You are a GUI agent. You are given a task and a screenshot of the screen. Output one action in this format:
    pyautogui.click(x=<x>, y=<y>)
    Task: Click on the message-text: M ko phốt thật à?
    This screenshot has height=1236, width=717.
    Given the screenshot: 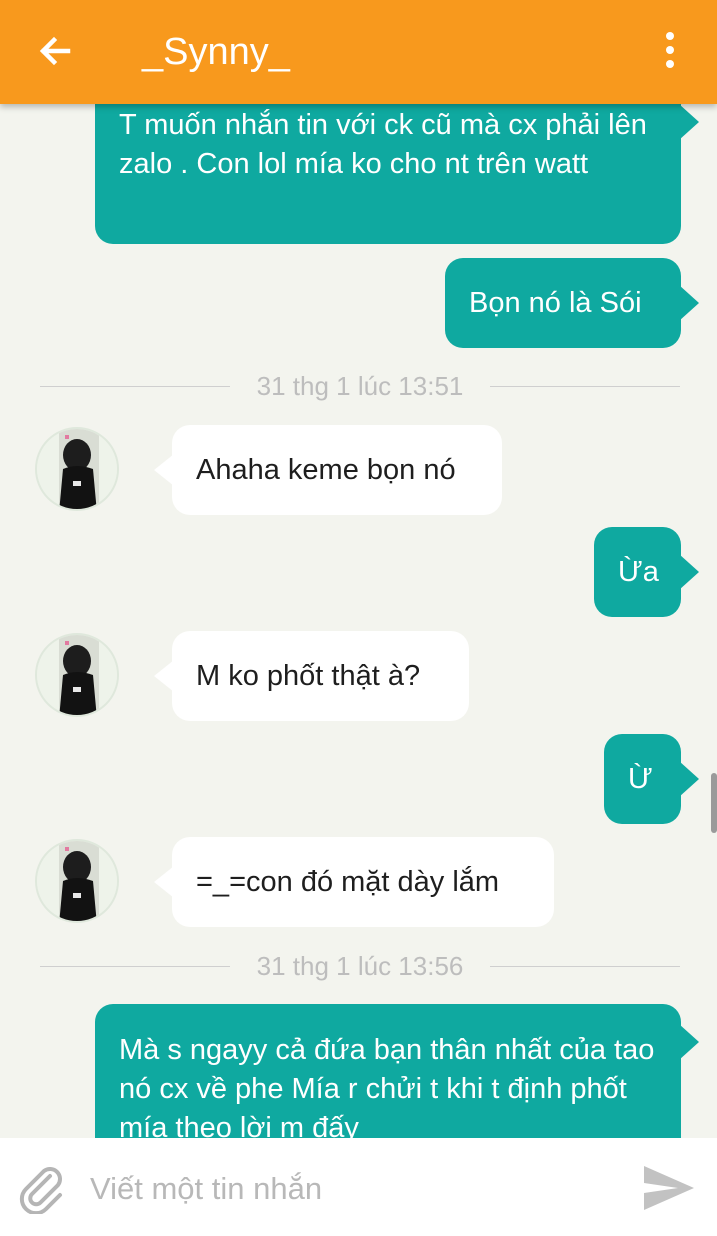 What is the action you would take?
    pyautogui.click(x=308, y=676)
    